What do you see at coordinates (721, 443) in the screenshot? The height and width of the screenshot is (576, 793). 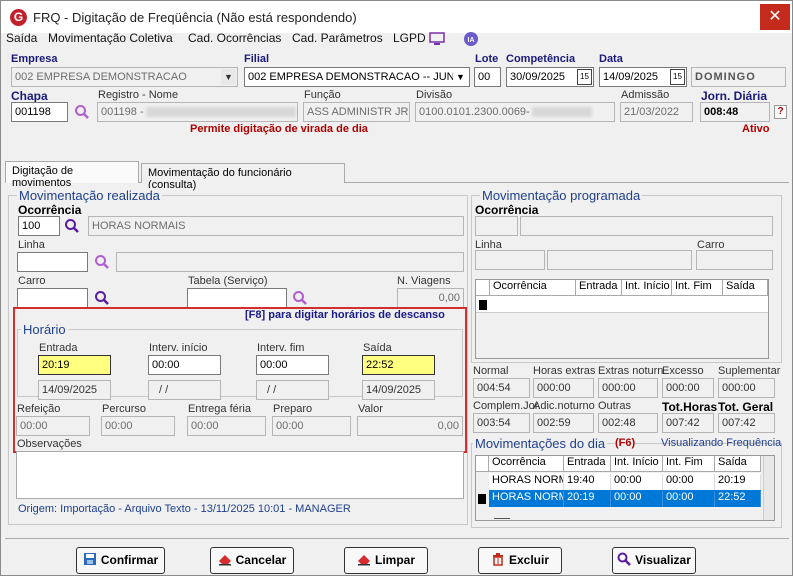 I see `visualizando-text: Visualizando Frequência` at bounding box center [721, 443].